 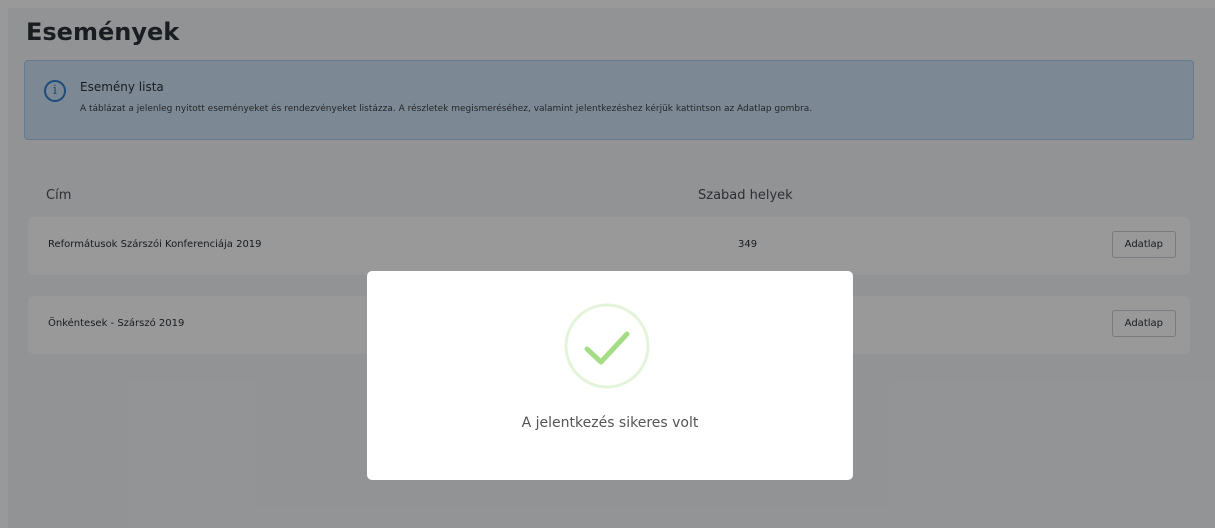 What do you see at coordinates (607, 346) in the screenshot?
I see `success-check-icon` at bounding box center [607, 346].